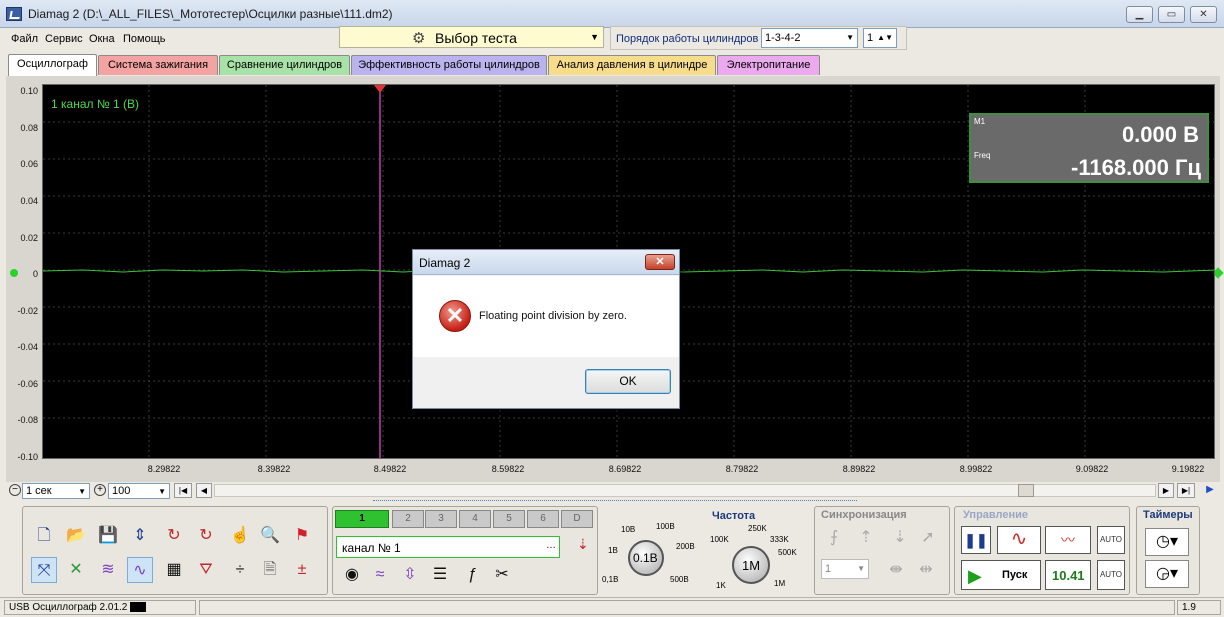 The height and width of the screenshot is (617, 1224). Describe the element at coordinates (14, 273) in the screenshot. I see `zero-marker-left` at that location.